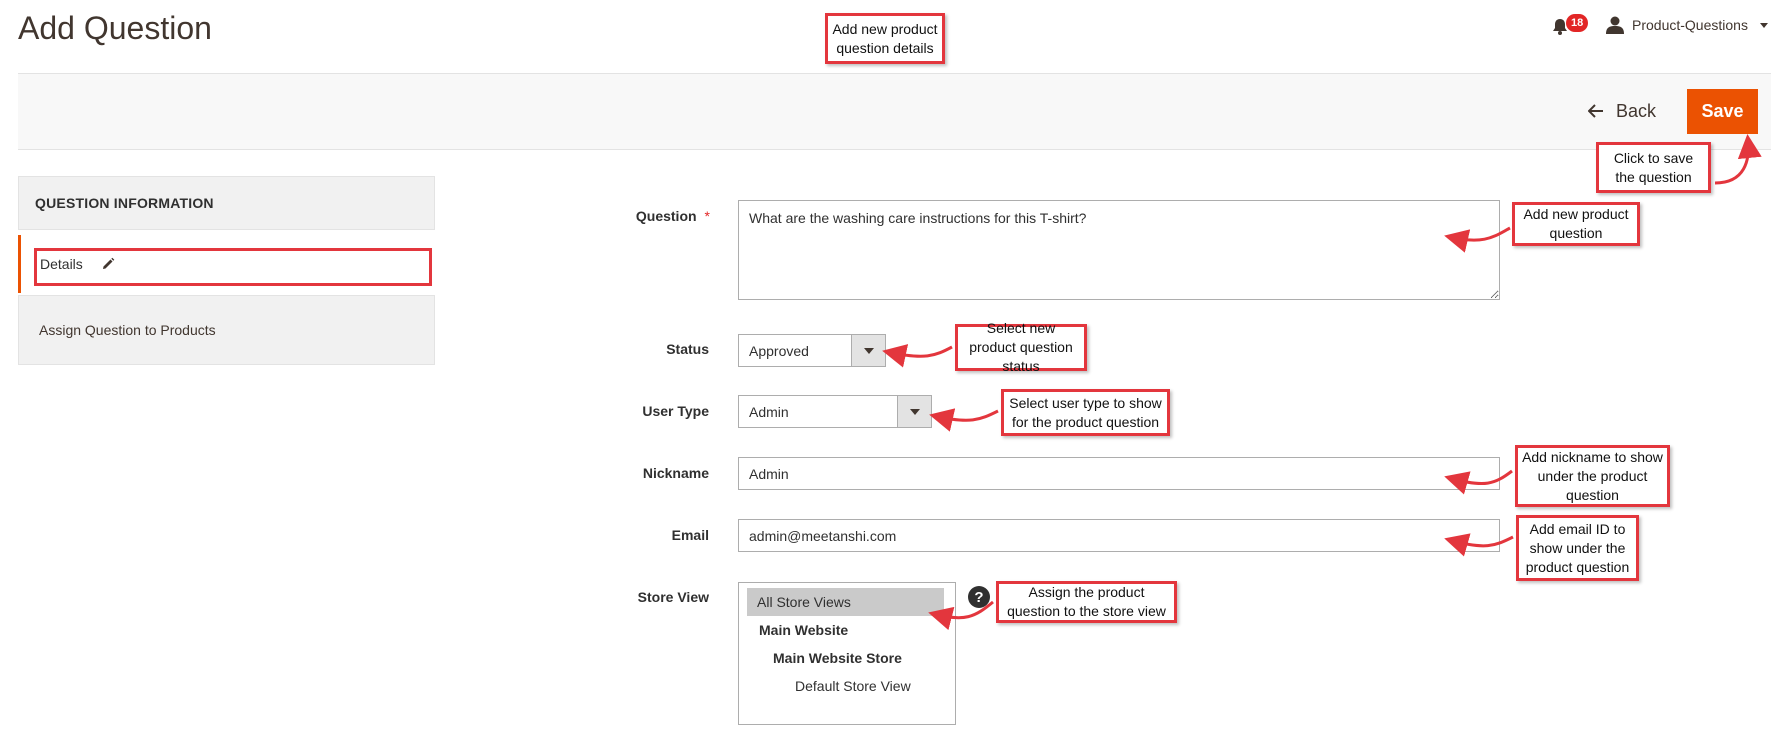 This screenshot has width=1771, height=740. I want to click on arrow-to-question, so click(1477, 239).